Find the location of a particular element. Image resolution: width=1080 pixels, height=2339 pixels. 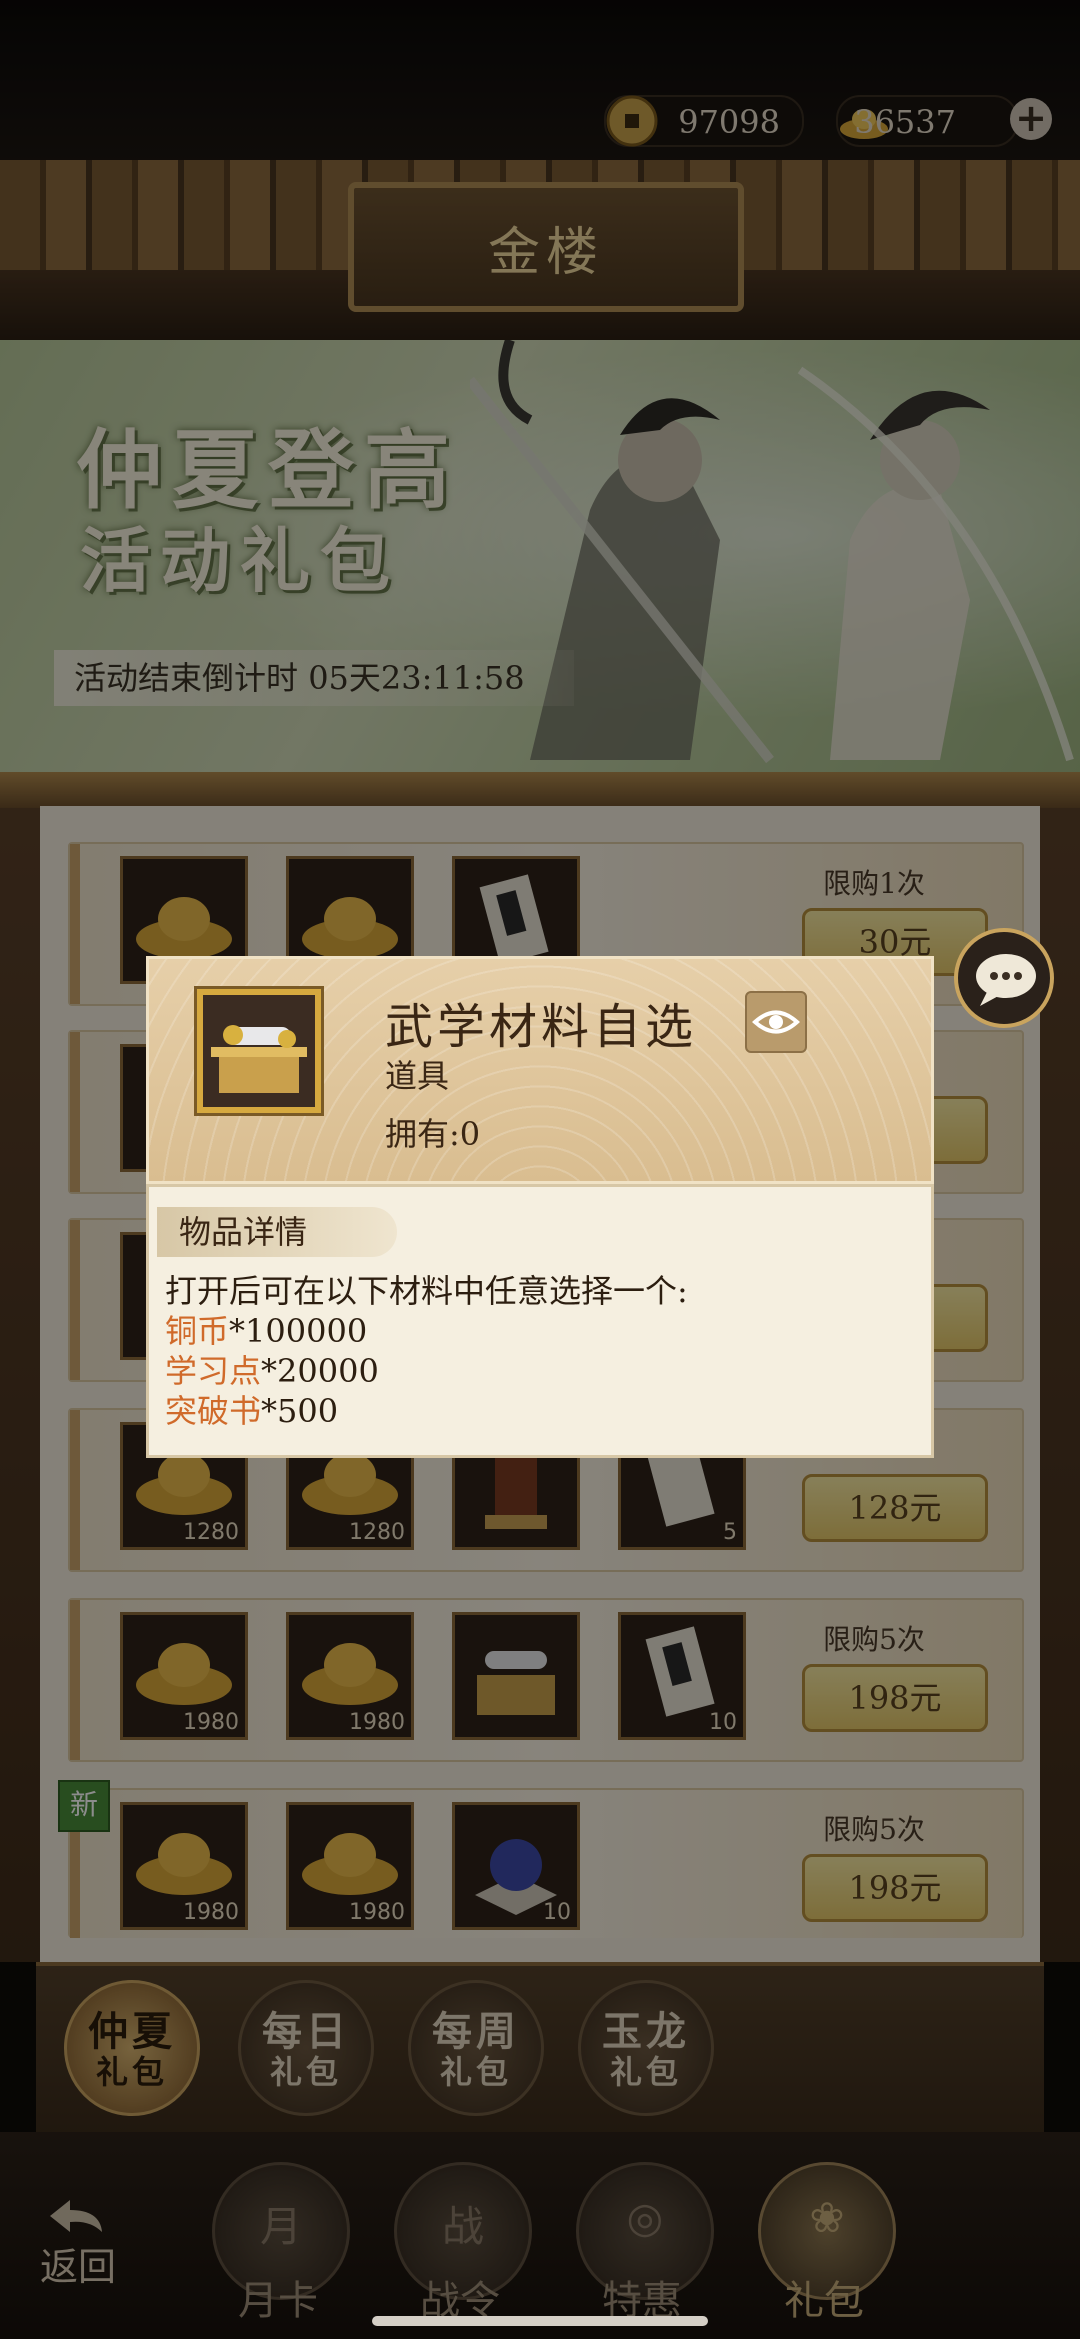

coin-balance: 97098 is located at coordinates (704, 121).